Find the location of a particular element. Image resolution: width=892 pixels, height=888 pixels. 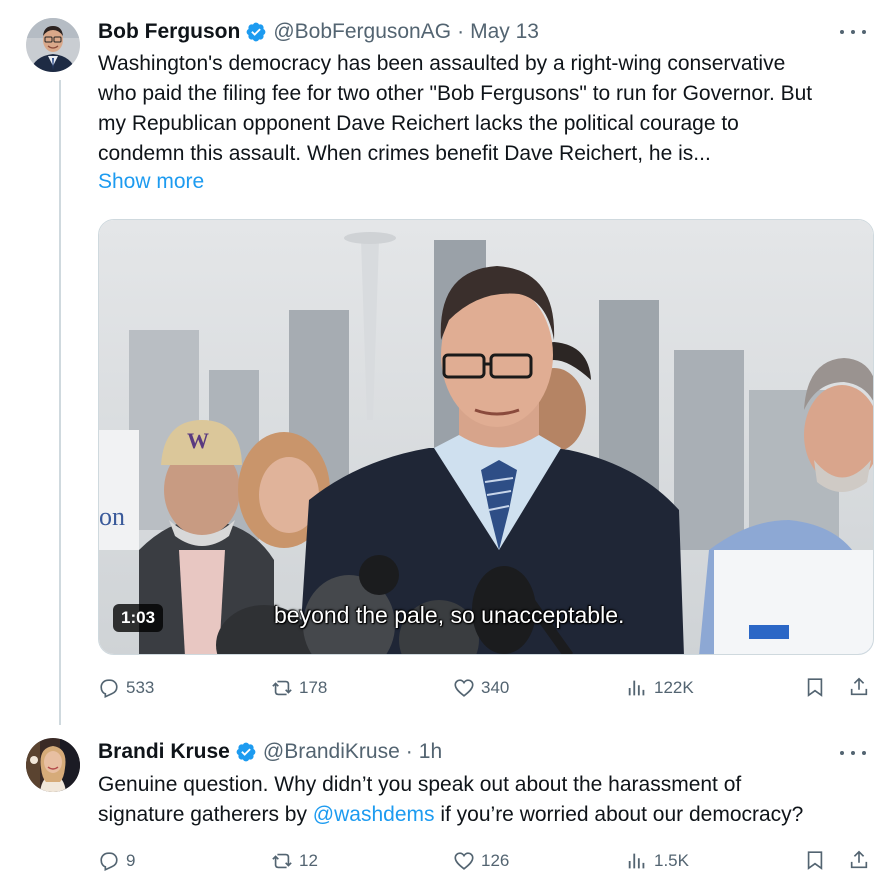

views-button: 122K is located at coordinates (660, 688).